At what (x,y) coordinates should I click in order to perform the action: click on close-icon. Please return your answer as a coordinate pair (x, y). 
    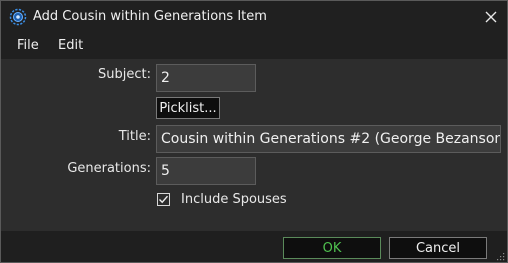
    Looking at the image, I should click on (491, 17).